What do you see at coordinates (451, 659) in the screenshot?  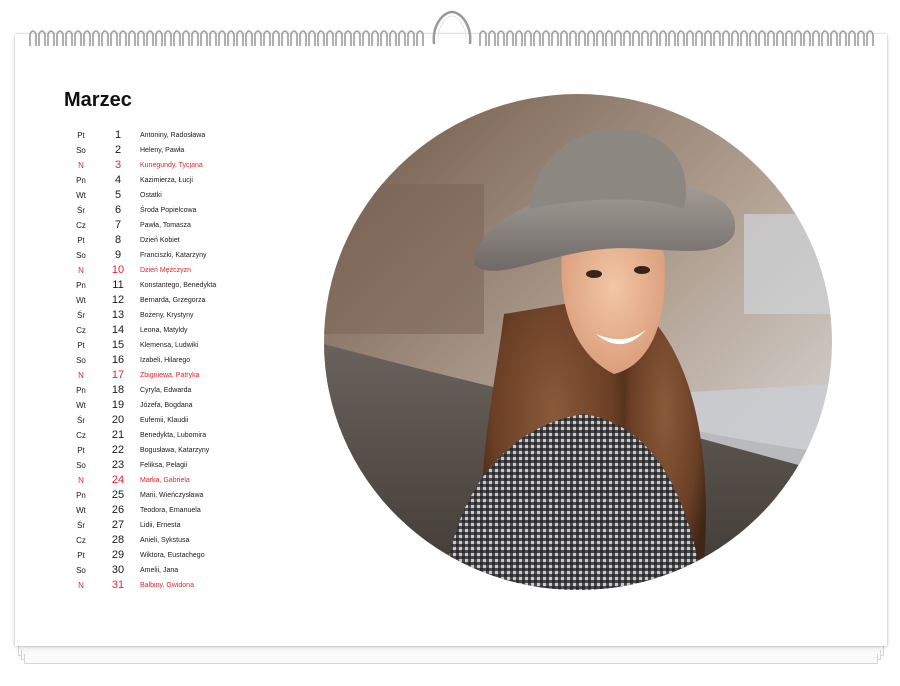 I see `page-stack-edge` at bounding box center [451, 659].